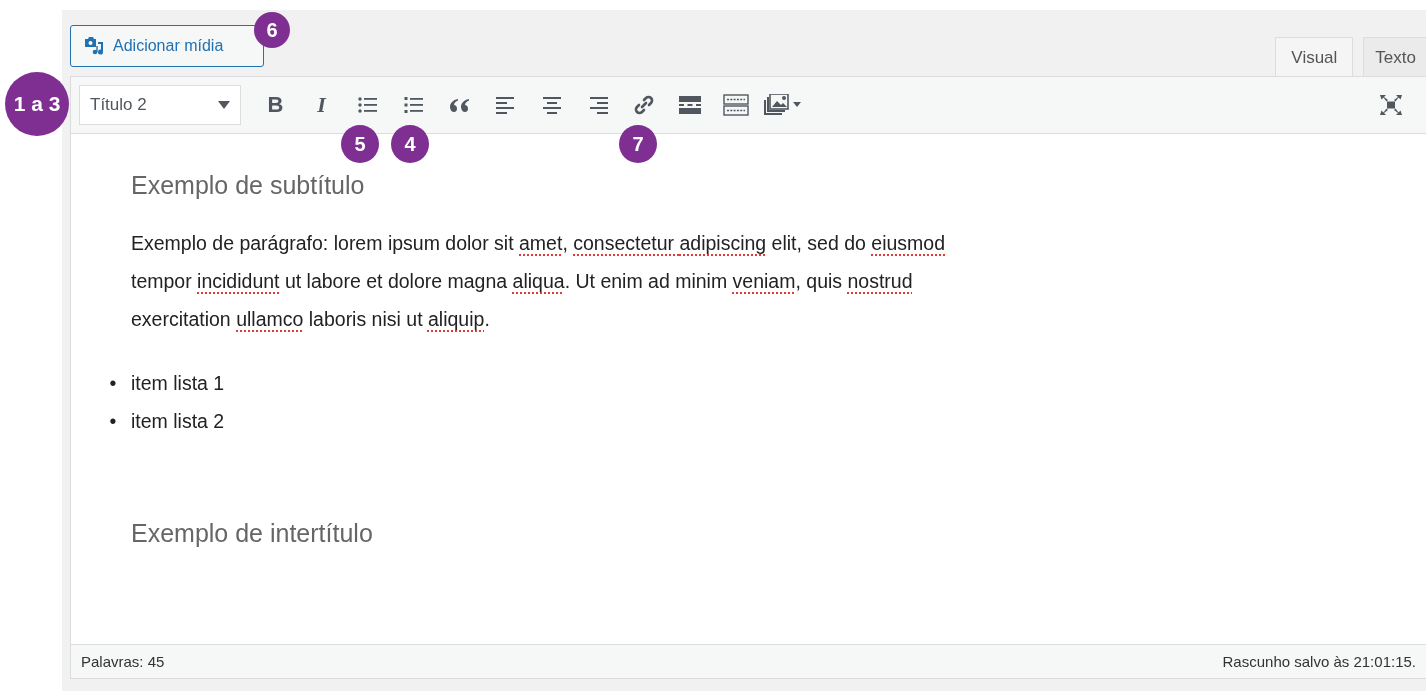 This screenshot has height=691, width=1426. I want to click on link-icon, so click(643, 105).